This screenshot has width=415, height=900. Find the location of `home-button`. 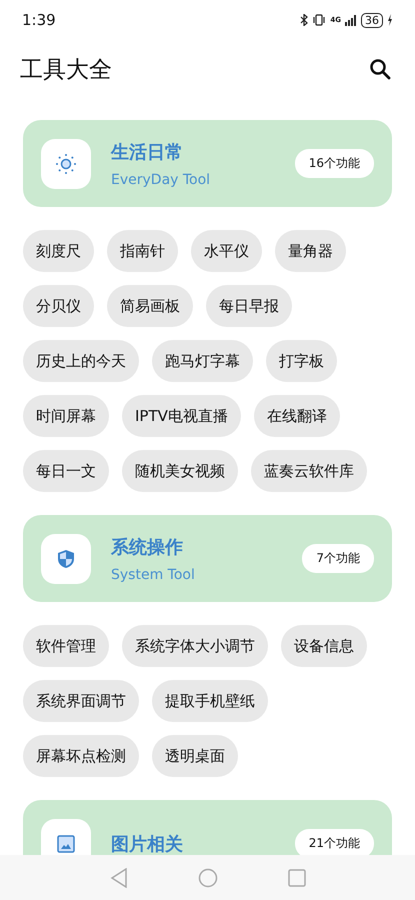

home-button is located at coordinates (208, 878).